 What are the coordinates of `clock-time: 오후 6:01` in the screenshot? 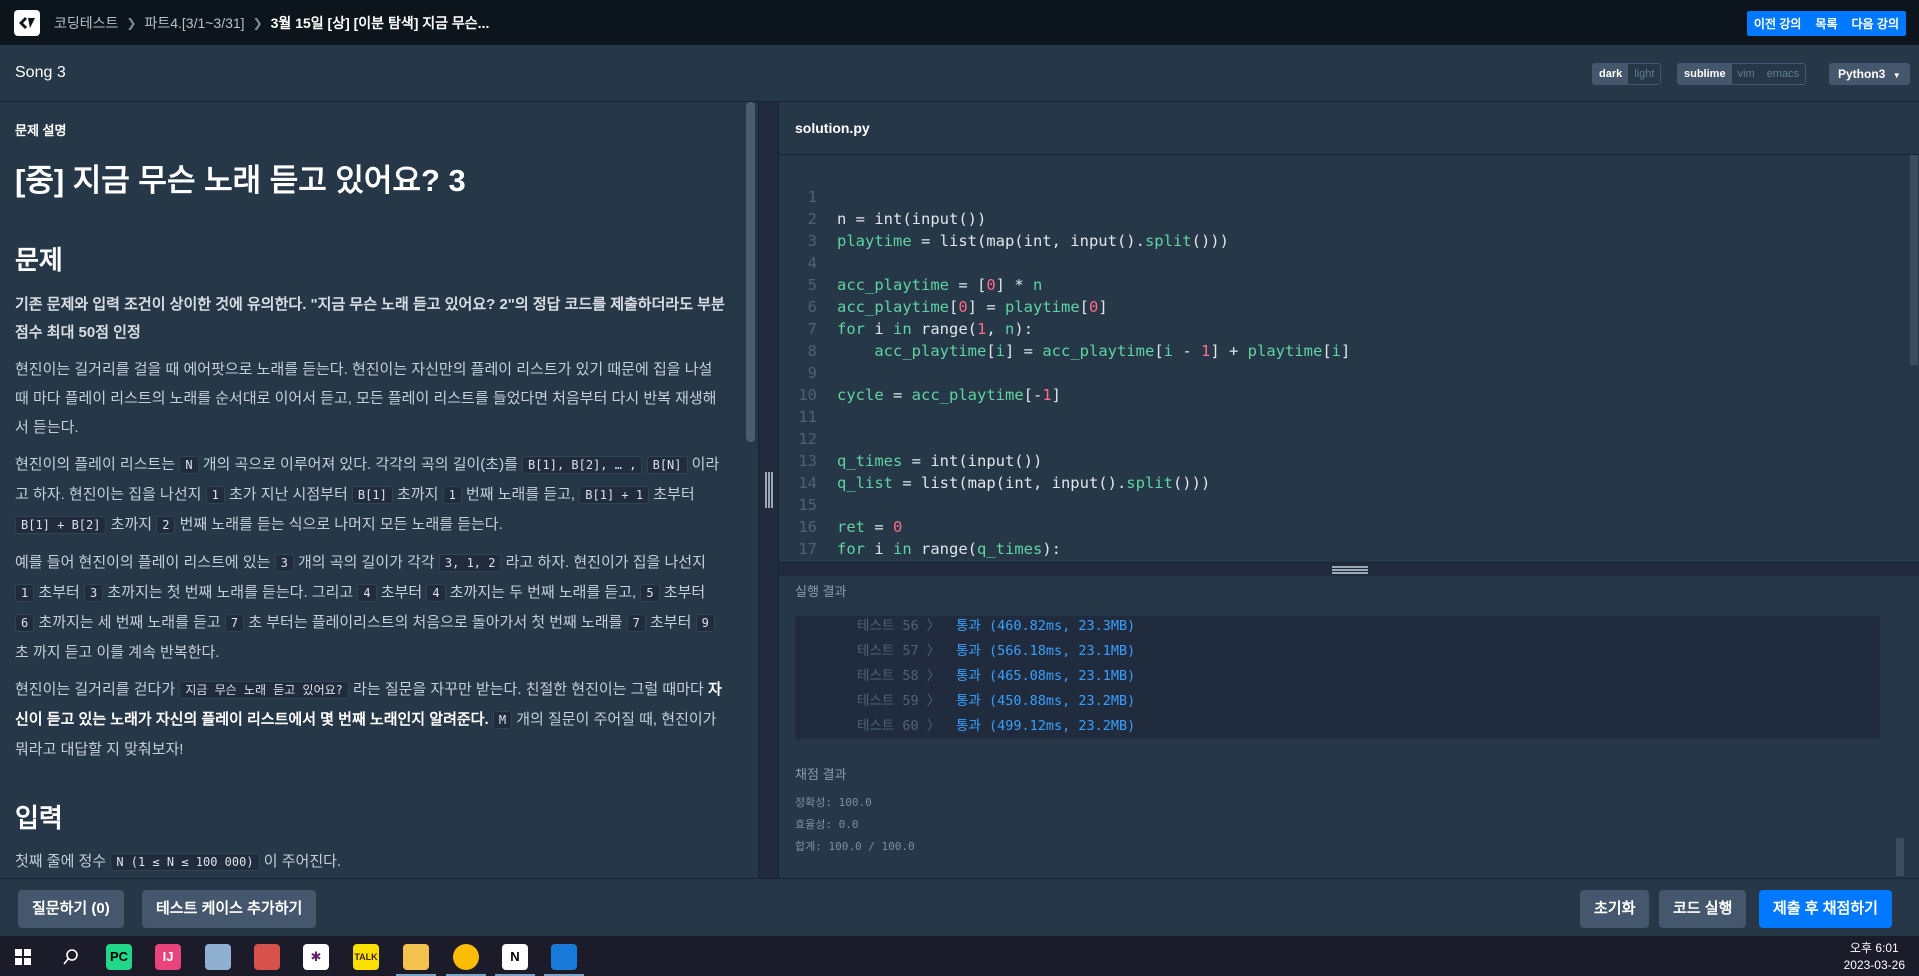 It's located at (1874, 948).